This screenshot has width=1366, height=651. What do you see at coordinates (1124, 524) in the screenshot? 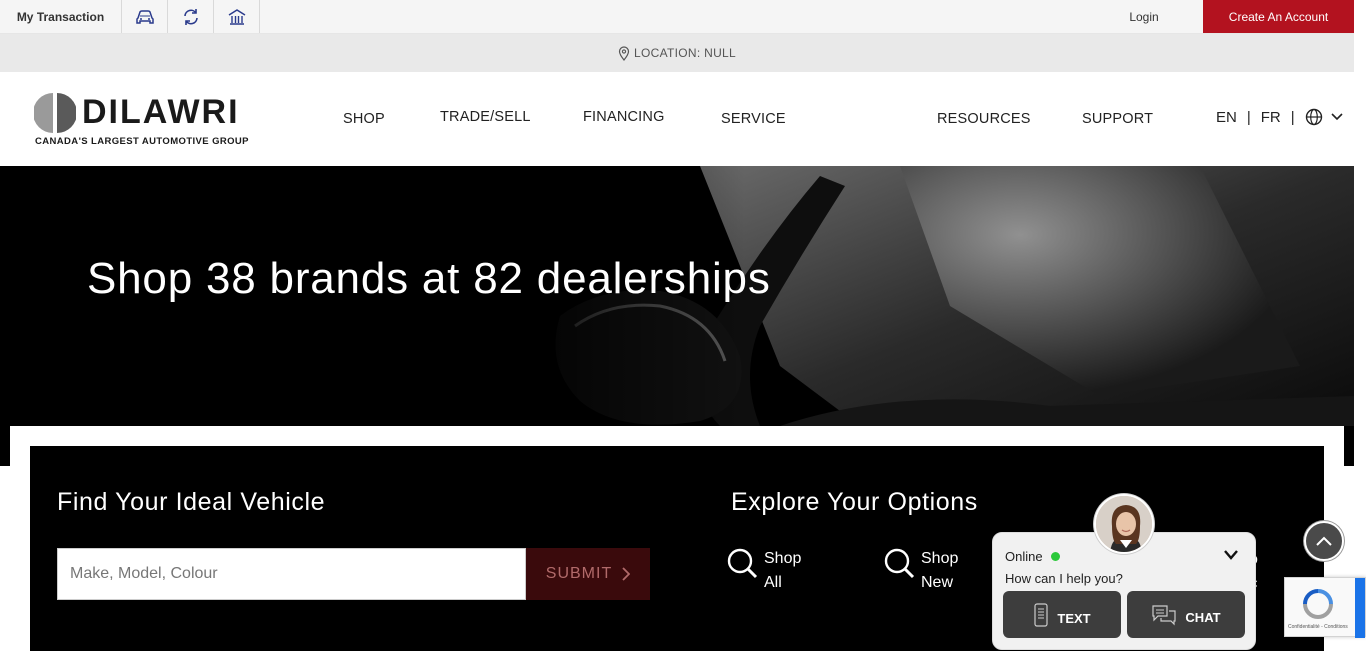
I see `agent-avatar` at bounding box center [1124, 524].